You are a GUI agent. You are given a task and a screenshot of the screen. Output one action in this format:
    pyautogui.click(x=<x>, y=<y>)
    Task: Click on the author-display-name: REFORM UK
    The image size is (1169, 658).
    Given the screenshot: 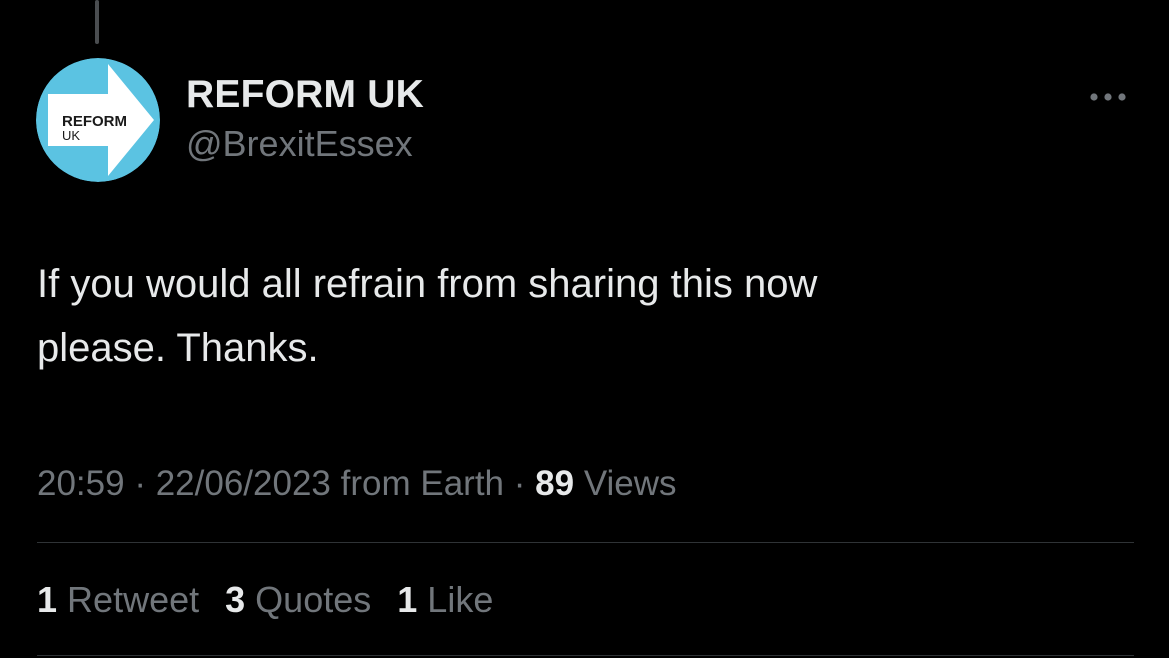 What is the action you would take?
    pyautogui.click(x=305, y=95)
    